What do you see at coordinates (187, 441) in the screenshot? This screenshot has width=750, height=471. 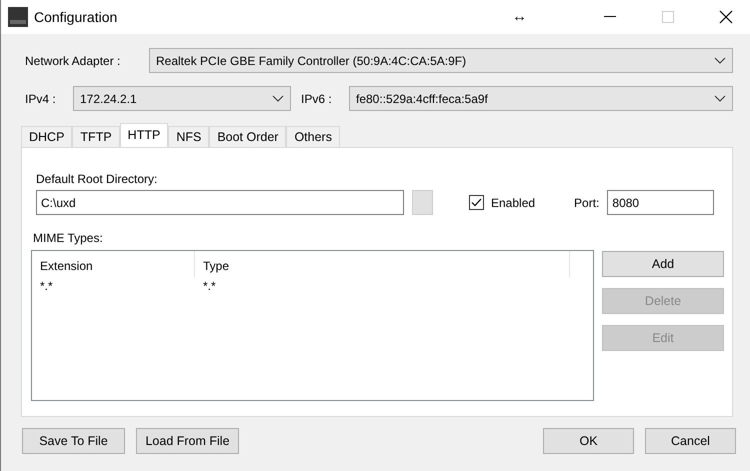 I see `dialog-button: Load From File` at bounding box center [187, 441].